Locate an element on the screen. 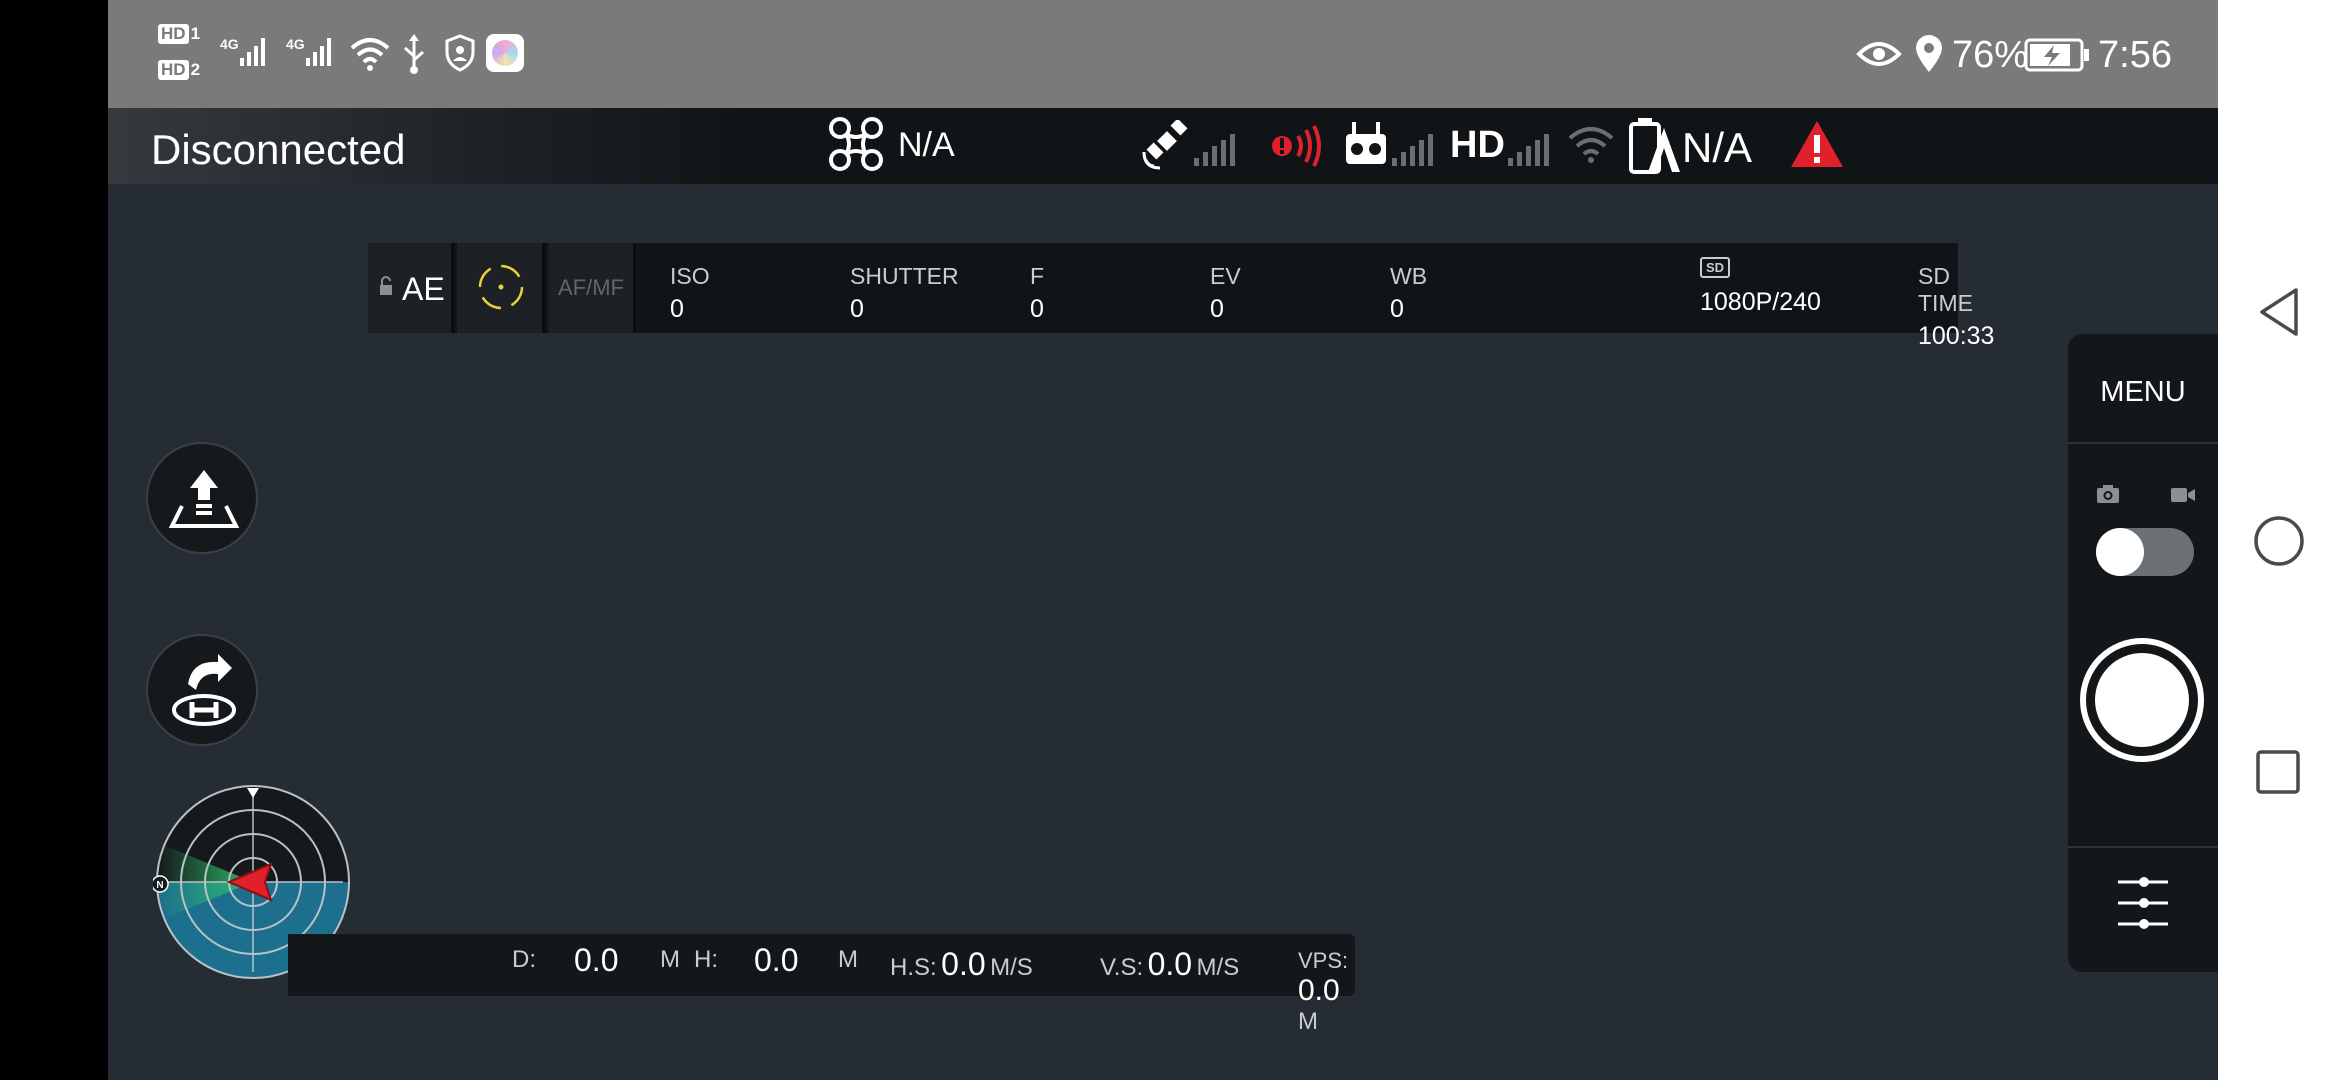 The height and width of the screenshot is (1080, 2340). distance-label: D: is located at coordinates (524, 959).